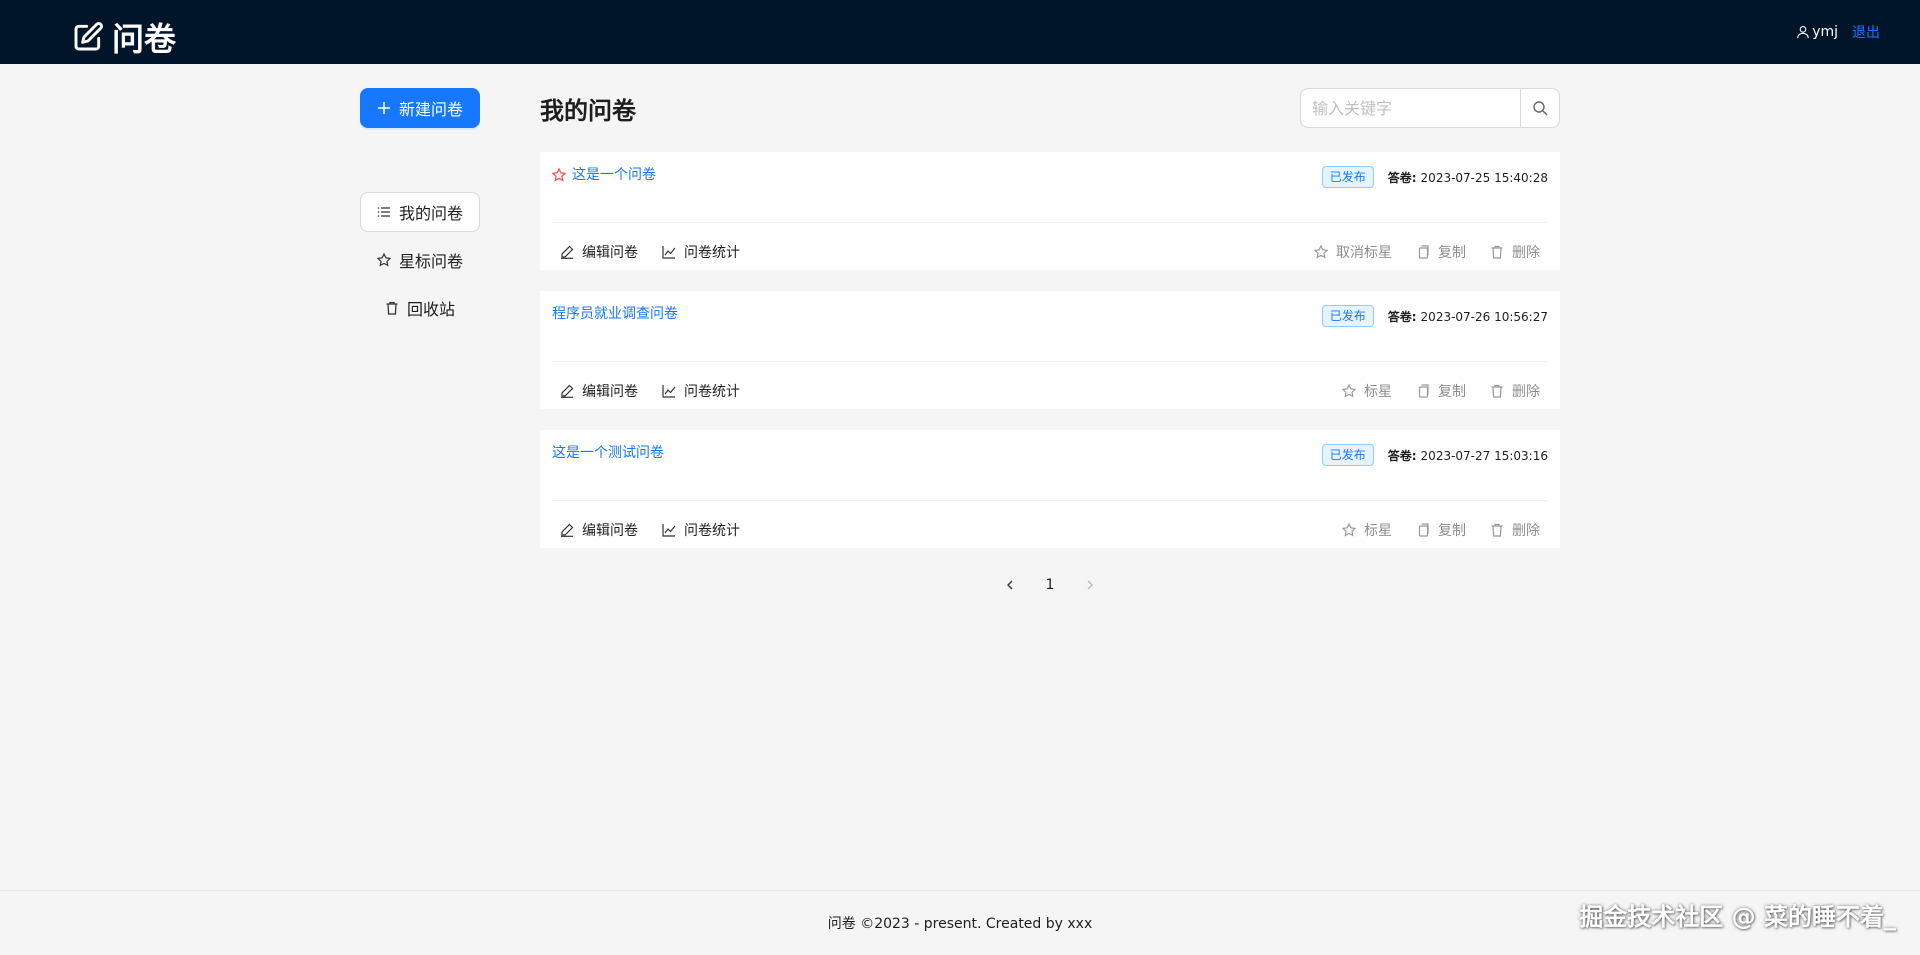 This screenshot has height=955, width=1920. I want to click on plus-icon, so click(383, 108).